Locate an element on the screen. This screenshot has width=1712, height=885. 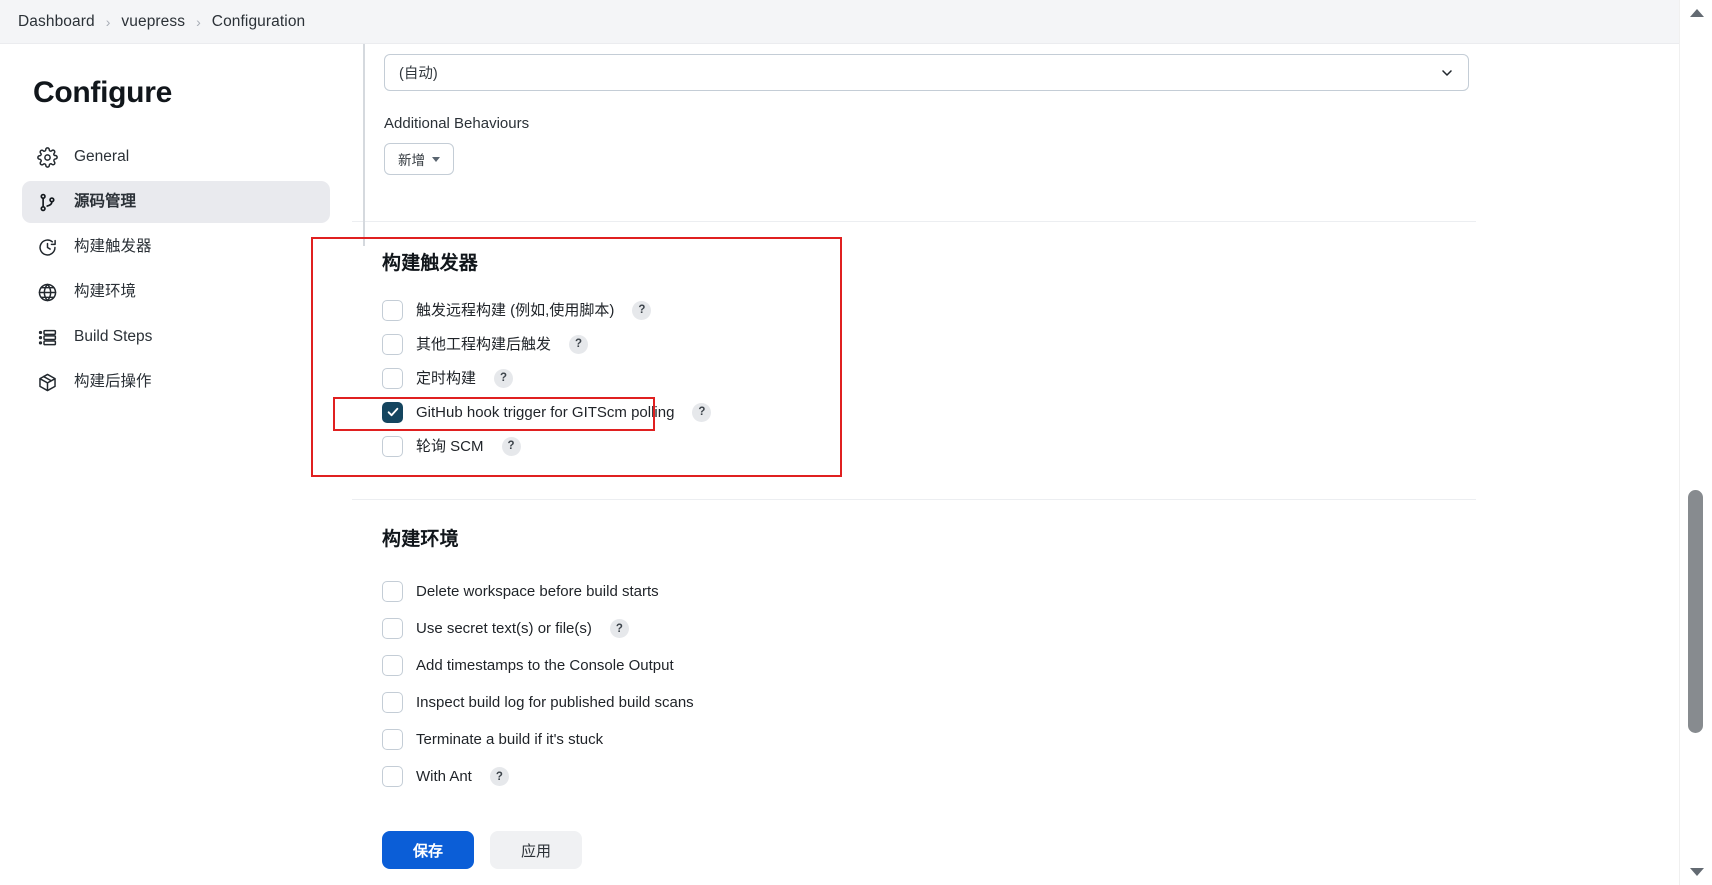
checkbox-row-with-ant: With Ant ? is located at coordinates (1030, 776).